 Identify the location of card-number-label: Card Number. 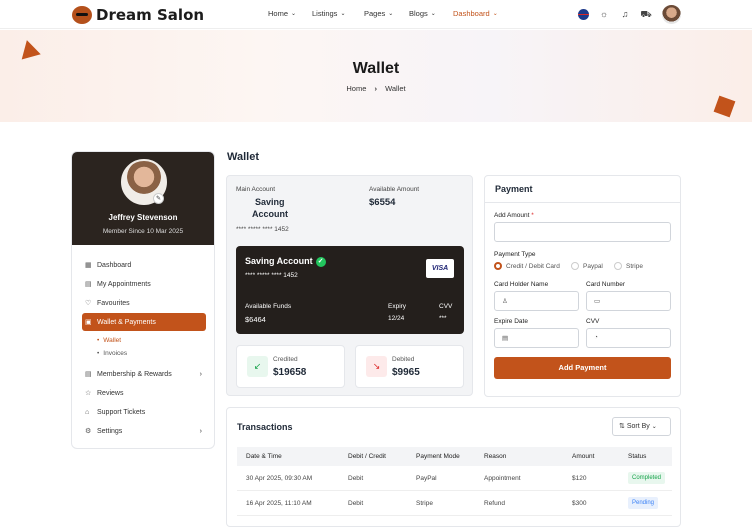
(606, 284).